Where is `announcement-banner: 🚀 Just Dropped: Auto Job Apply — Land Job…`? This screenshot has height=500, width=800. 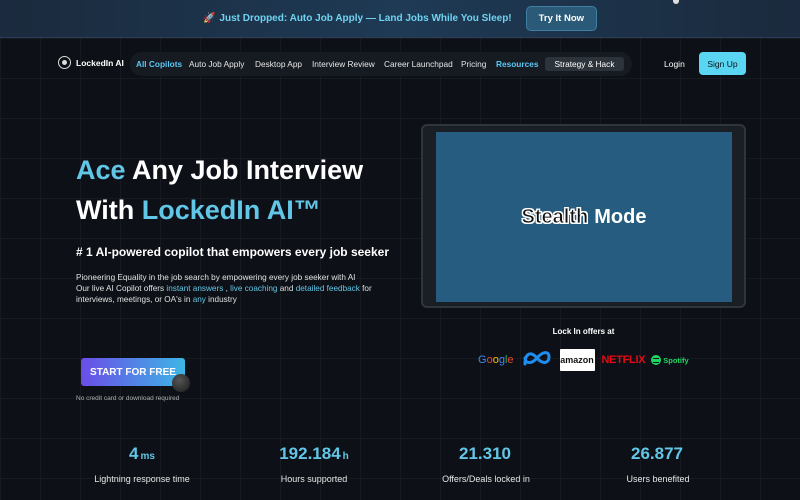 announcement-banner: 🚀 Just Dropped: Auto Job Apply — Land Job… is located at coordinates (400, 19).